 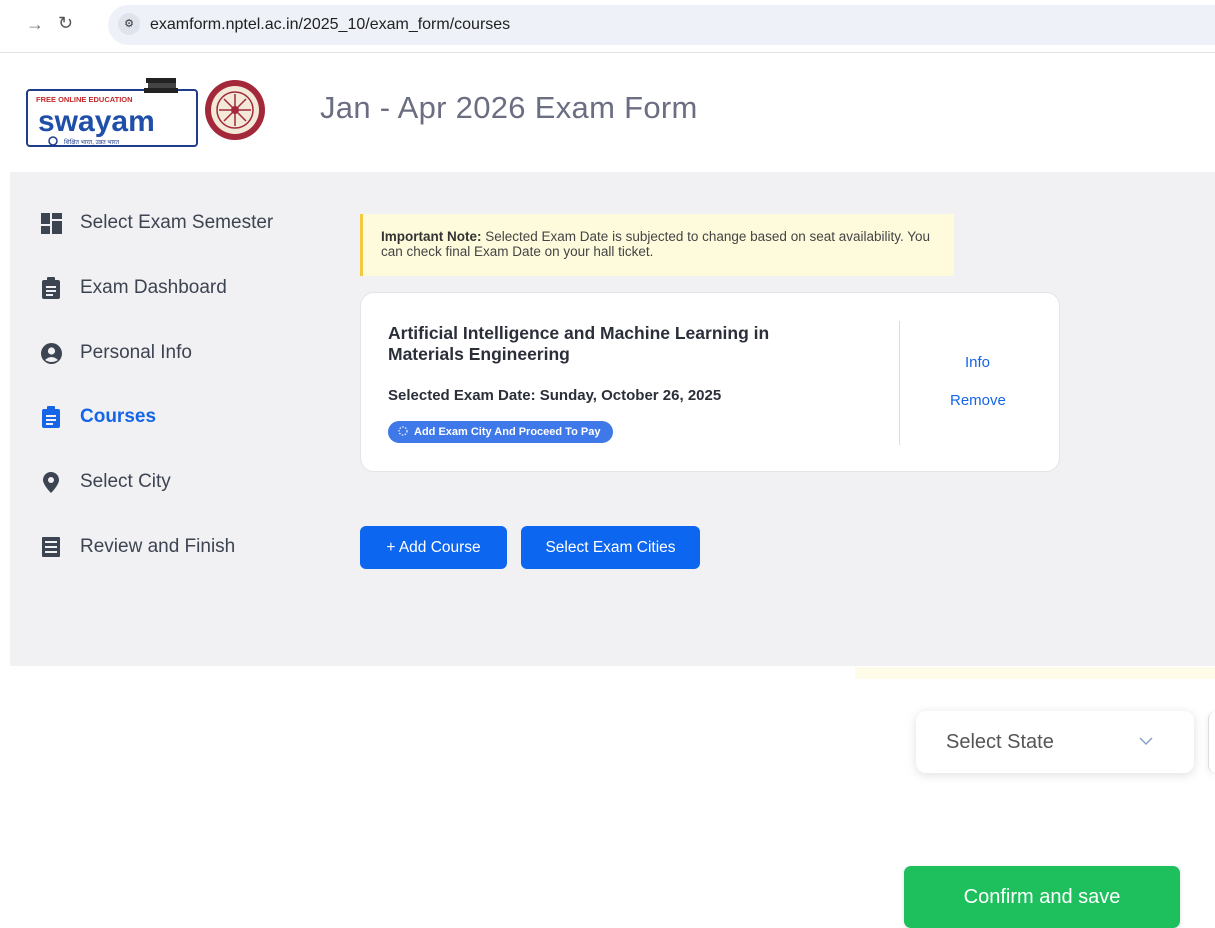 I want to click on site-info-icon: ⚙, so click(x=129, y=24).